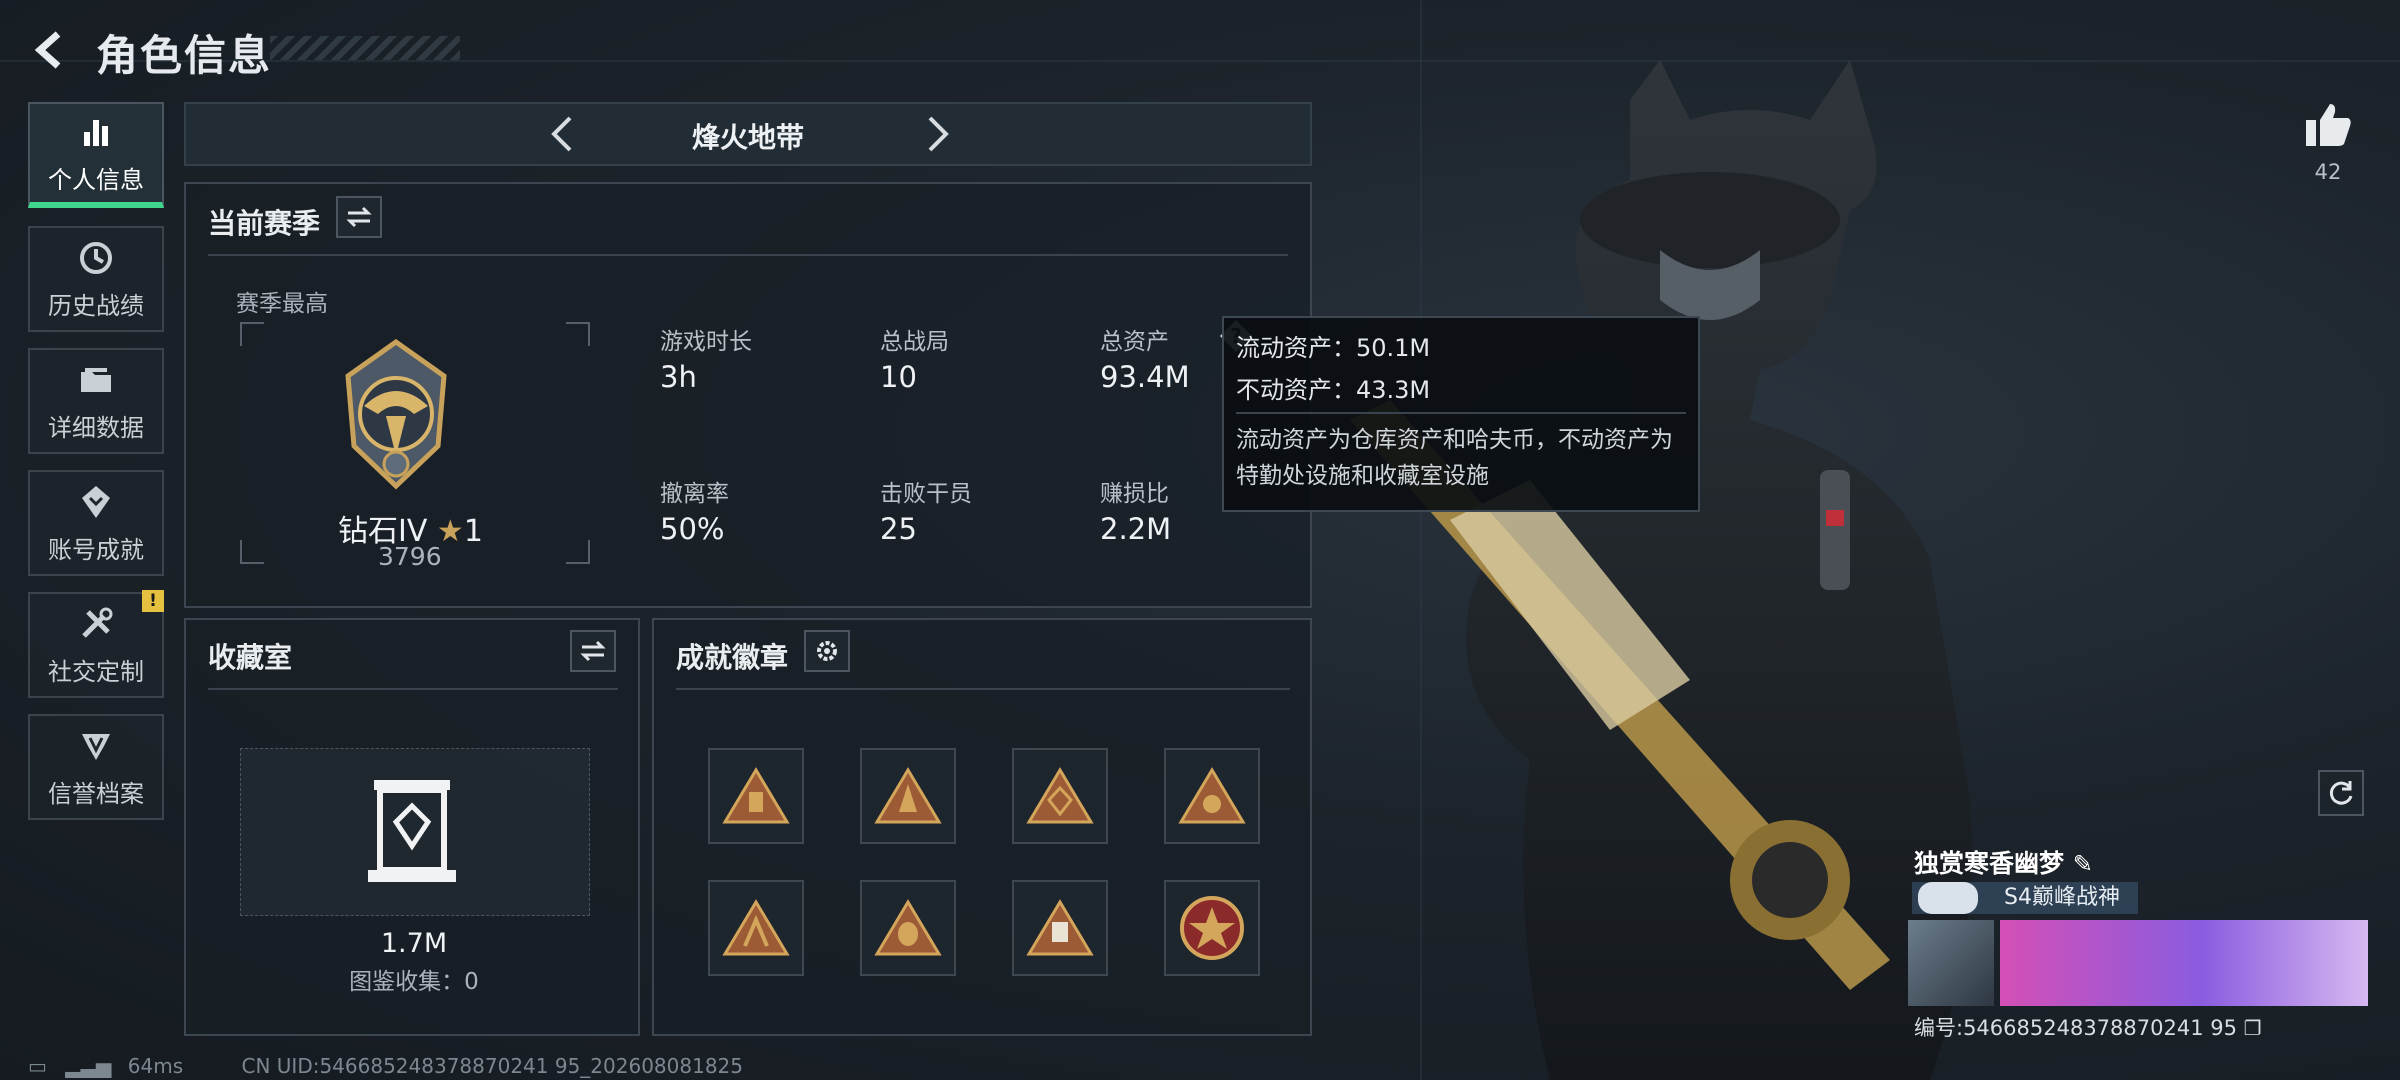 This screenshot has height=1080, width=2400. What do you see at coordinates (1134, 494) in the screenshot?
I see `stat-label: 赚损比` at bounding box center [1134, 494].